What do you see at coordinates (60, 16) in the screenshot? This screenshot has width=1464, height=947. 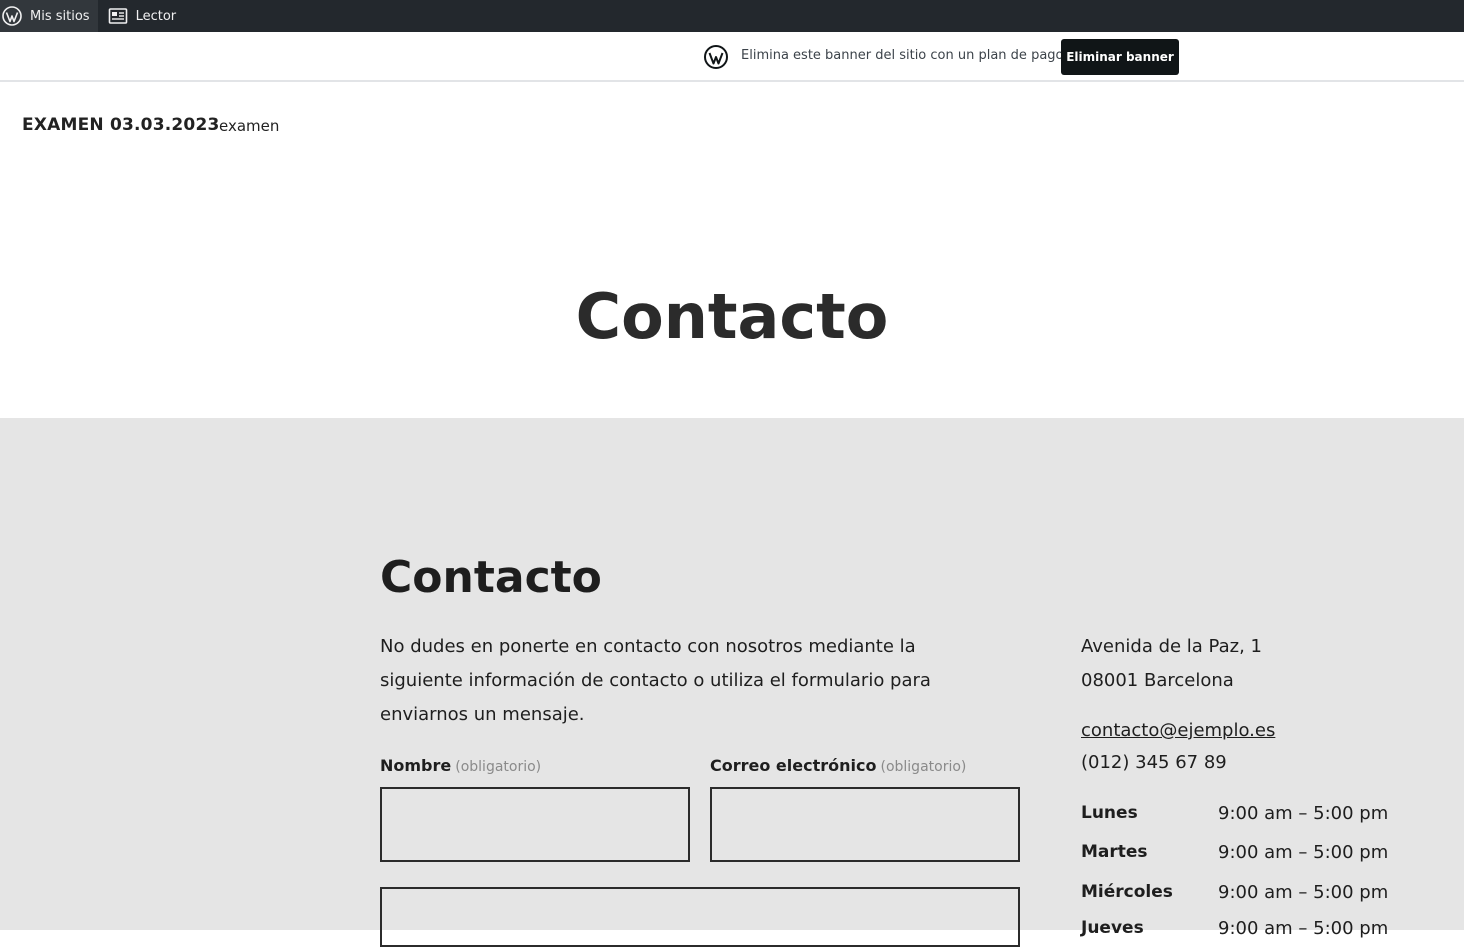 I see `my-sites-label: Mis sitios` at bounding box center [60, 16].